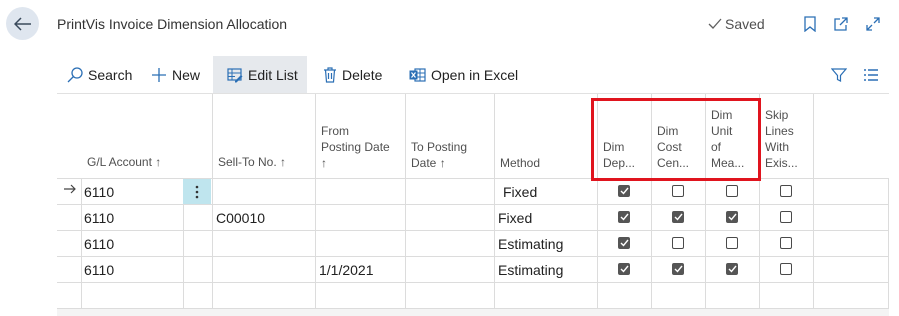 This screenshot has width=899, height=316. I want to click on filter-icon, so click(839, 74).